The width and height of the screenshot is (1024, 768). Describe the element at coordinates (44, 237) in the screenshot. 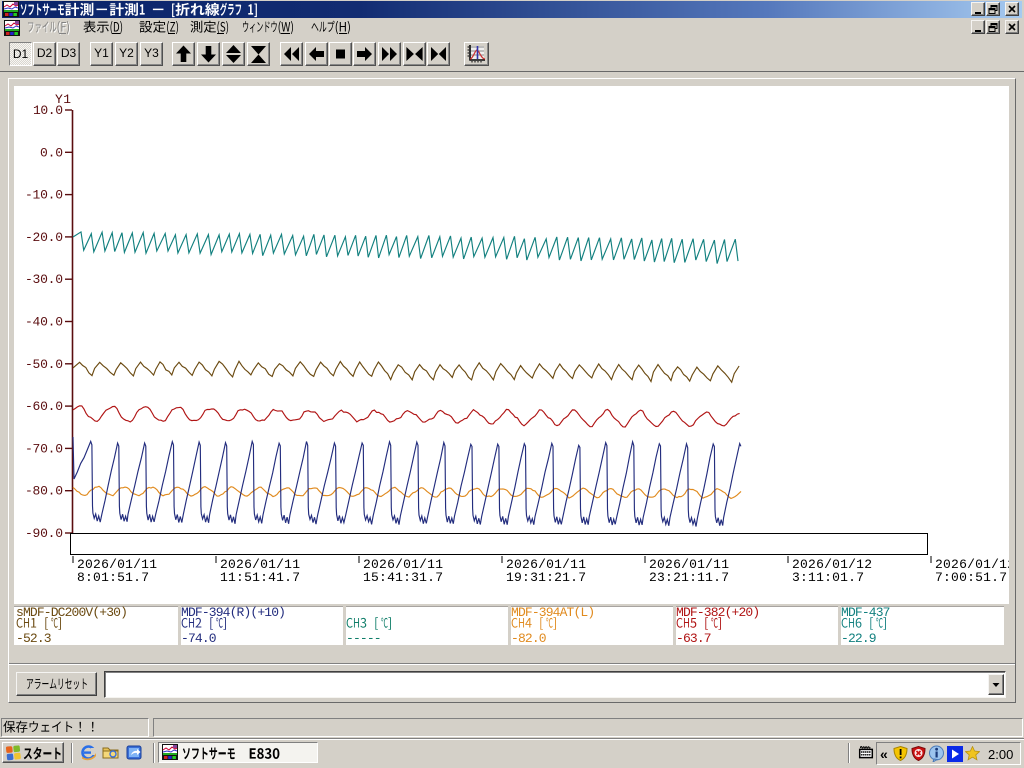

I see `svg-text: -20.0` at that location.